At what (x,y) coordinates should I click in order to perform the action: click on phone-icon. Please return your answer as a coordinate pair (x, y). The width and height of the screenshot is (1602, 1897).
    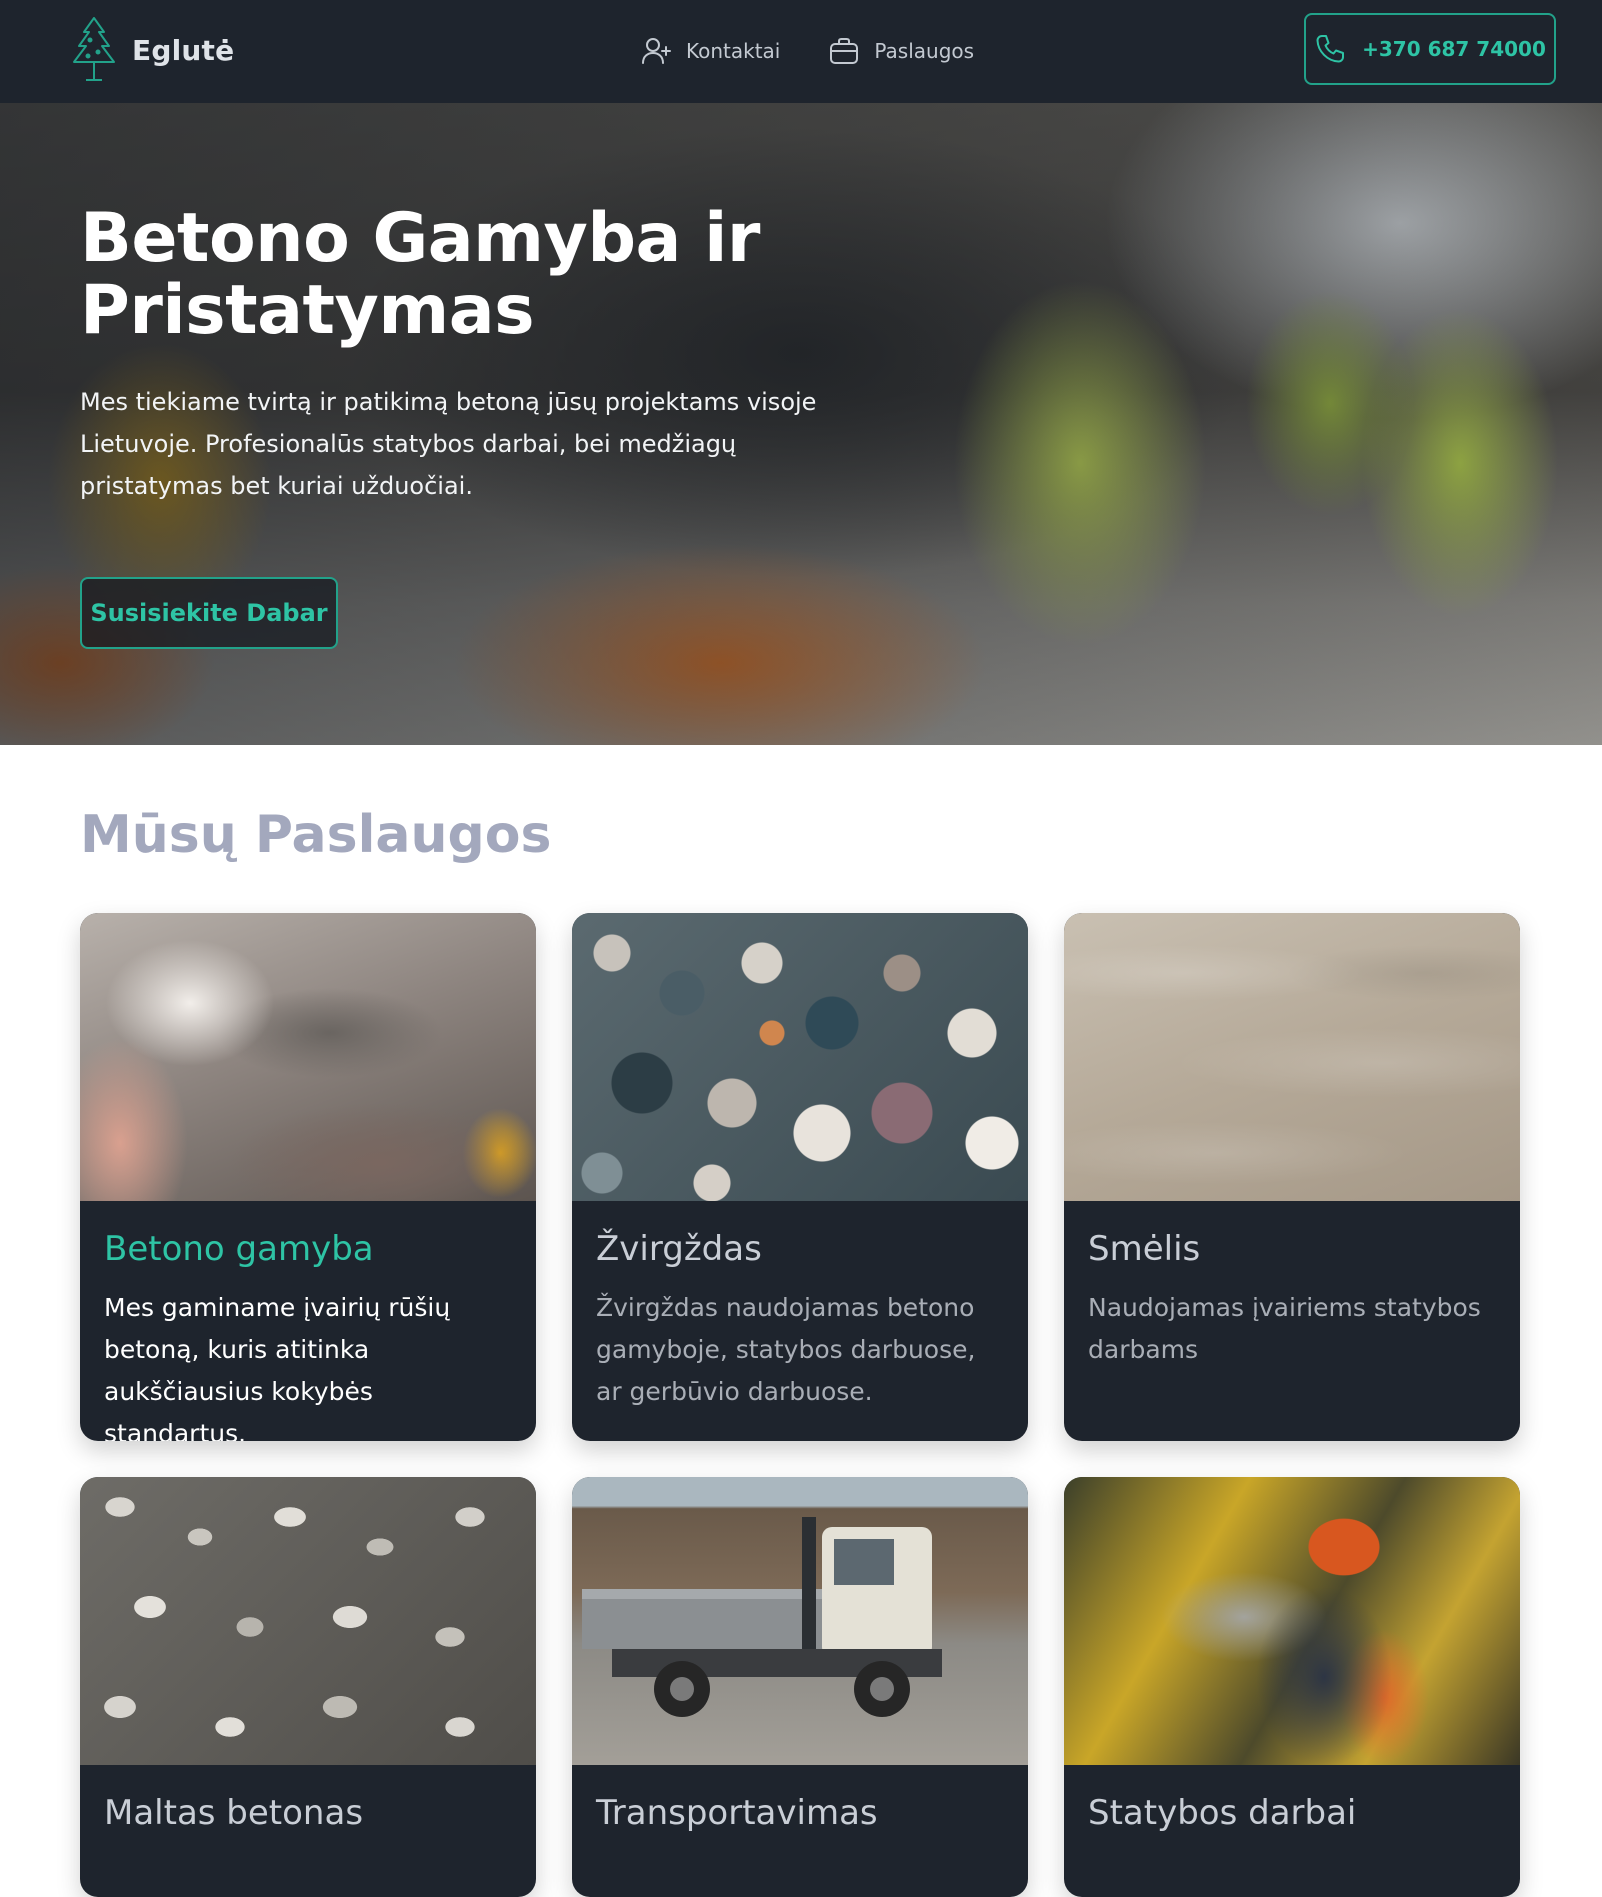
    Looking at the image, I should click on (1330, 49).